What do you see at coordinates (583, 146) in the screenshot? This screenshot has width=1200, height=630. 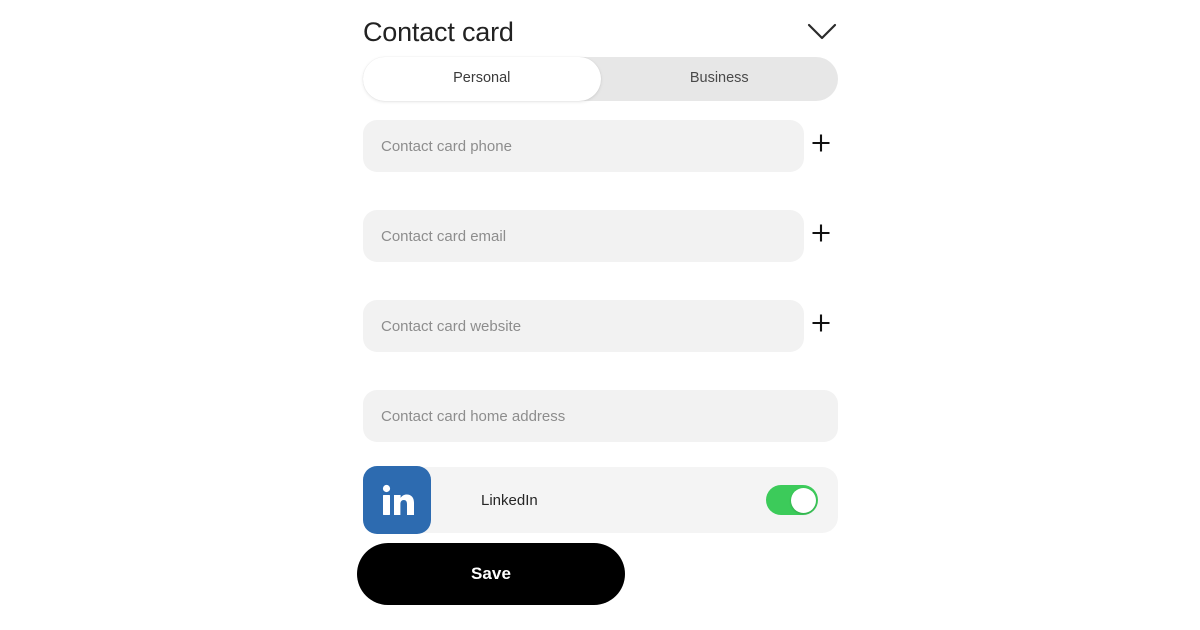 I see `phone-input` at bounding box center [583, 146].